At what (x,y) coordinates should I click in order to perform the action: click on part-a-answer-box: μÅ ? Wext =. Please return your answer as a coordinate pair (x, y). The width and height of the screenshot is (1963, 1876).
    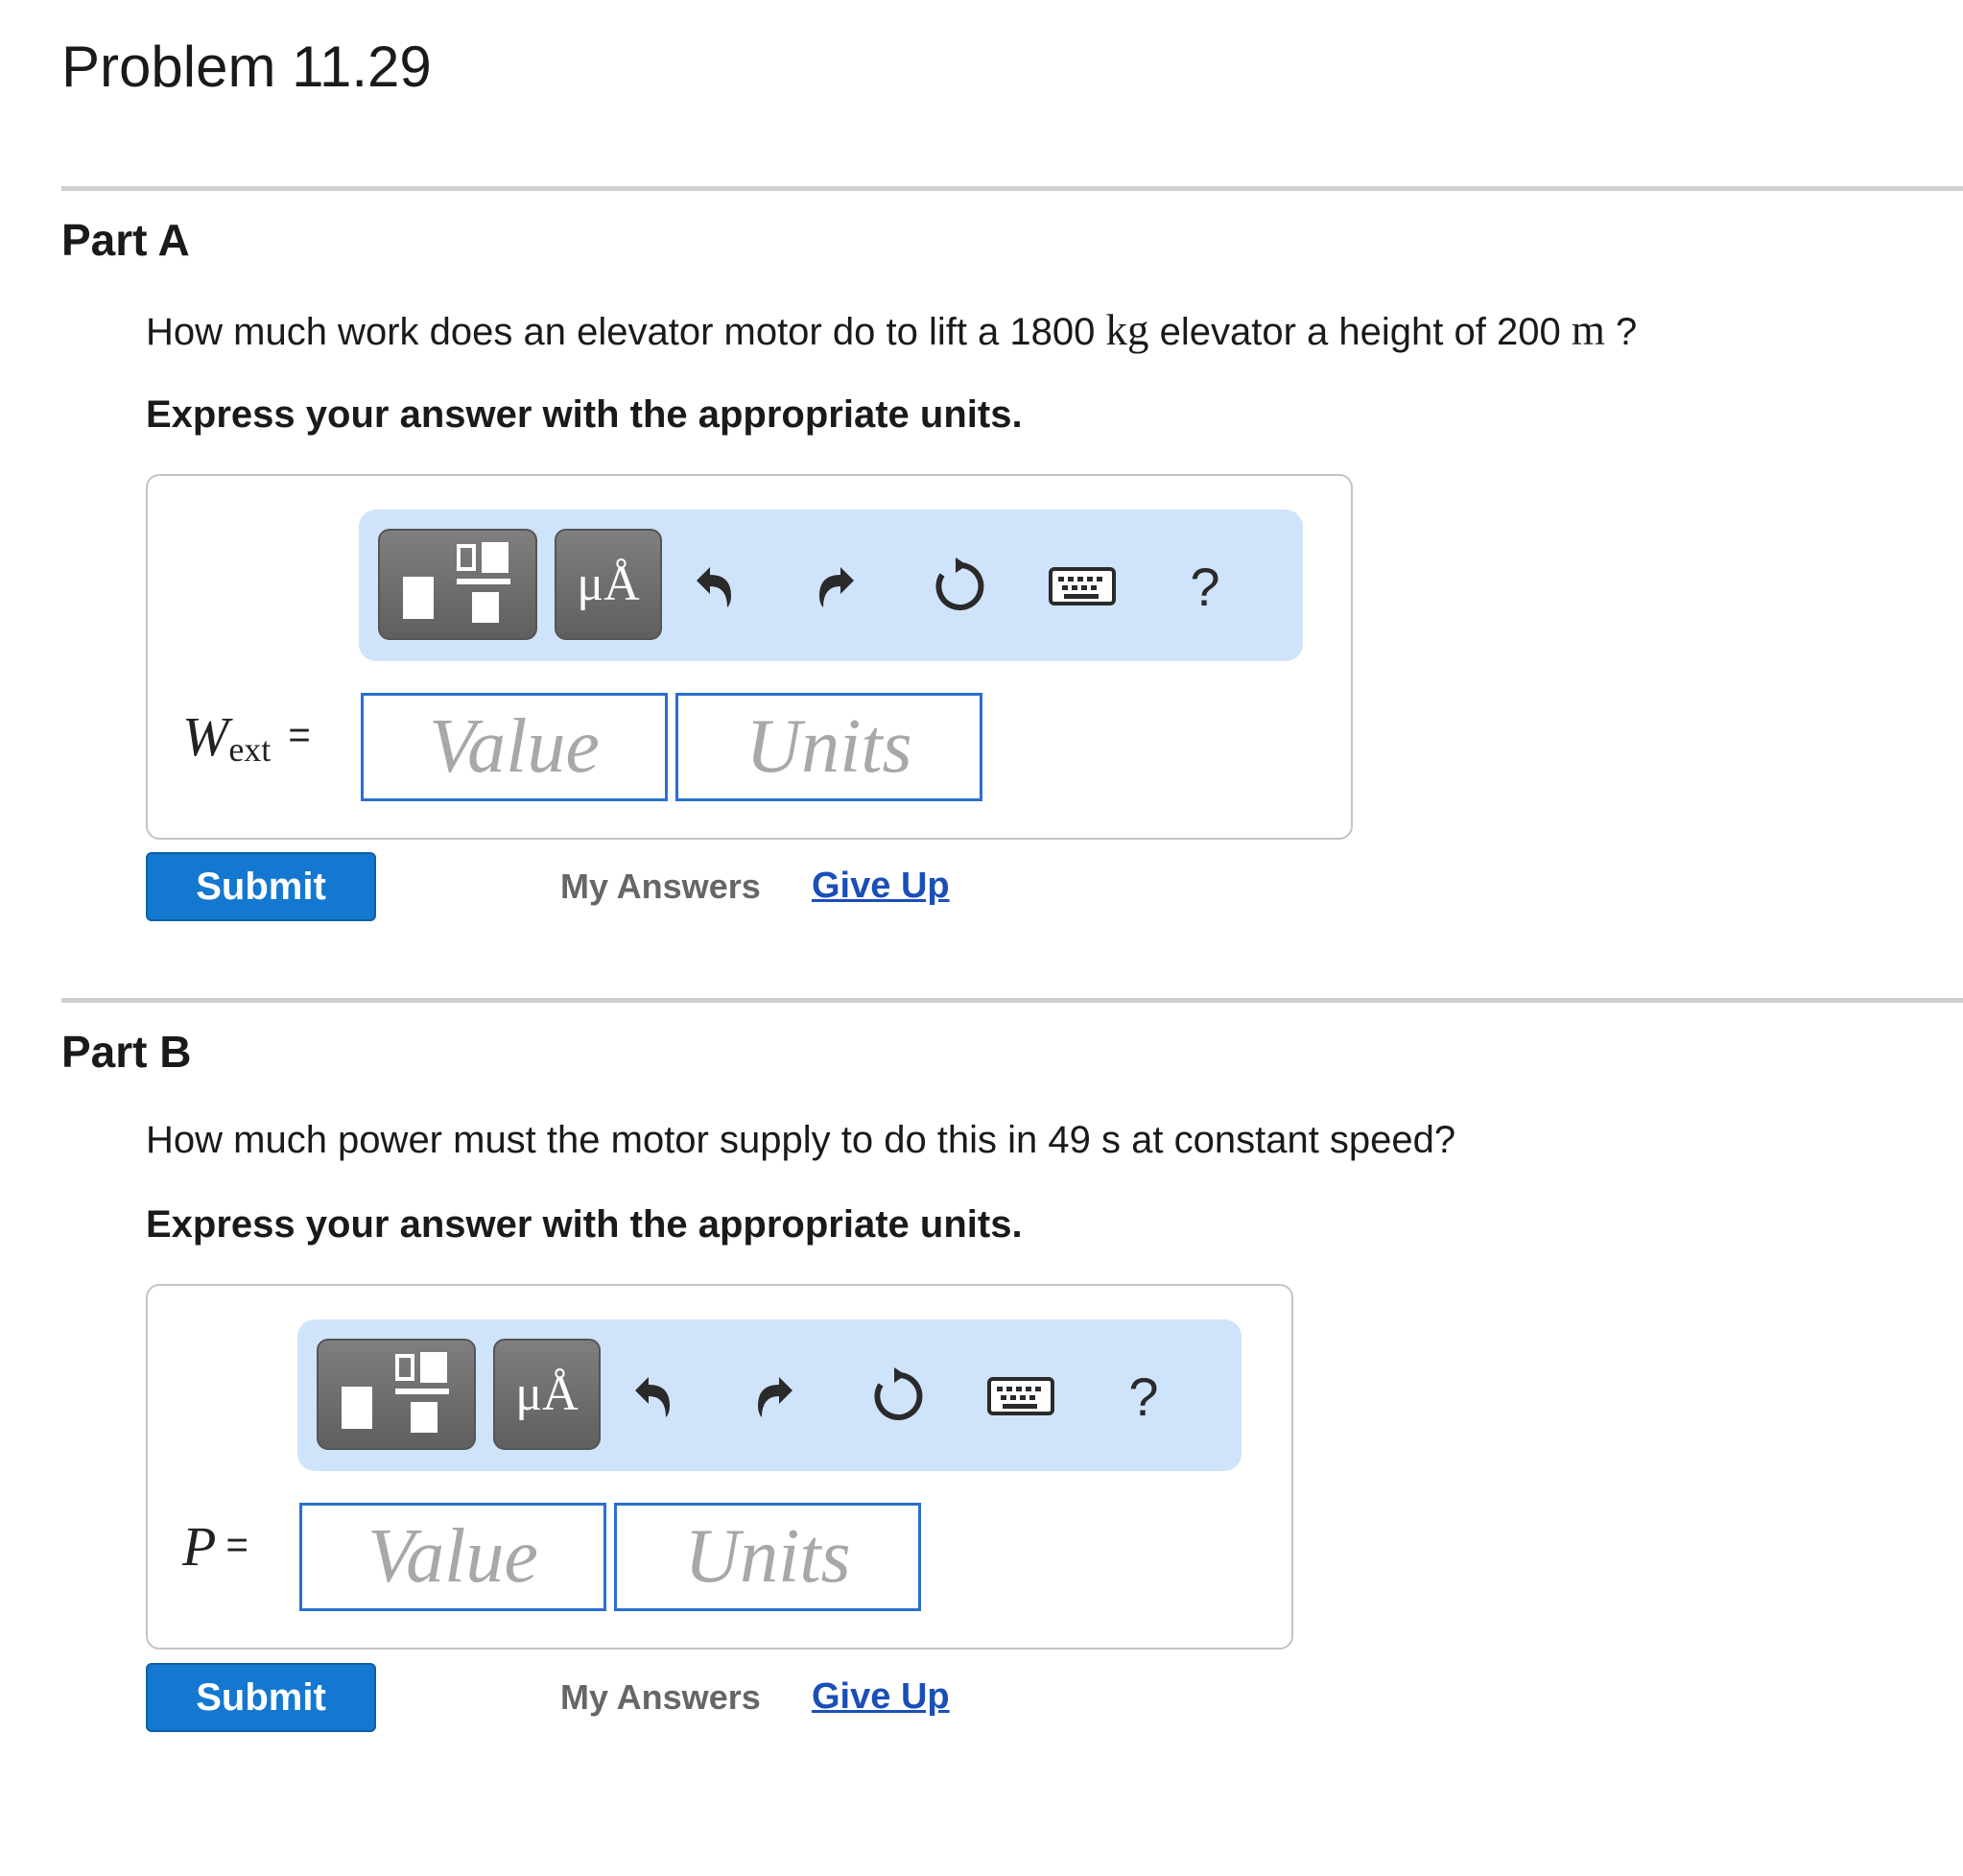
    Looking at the image, I should click on (749, 657).